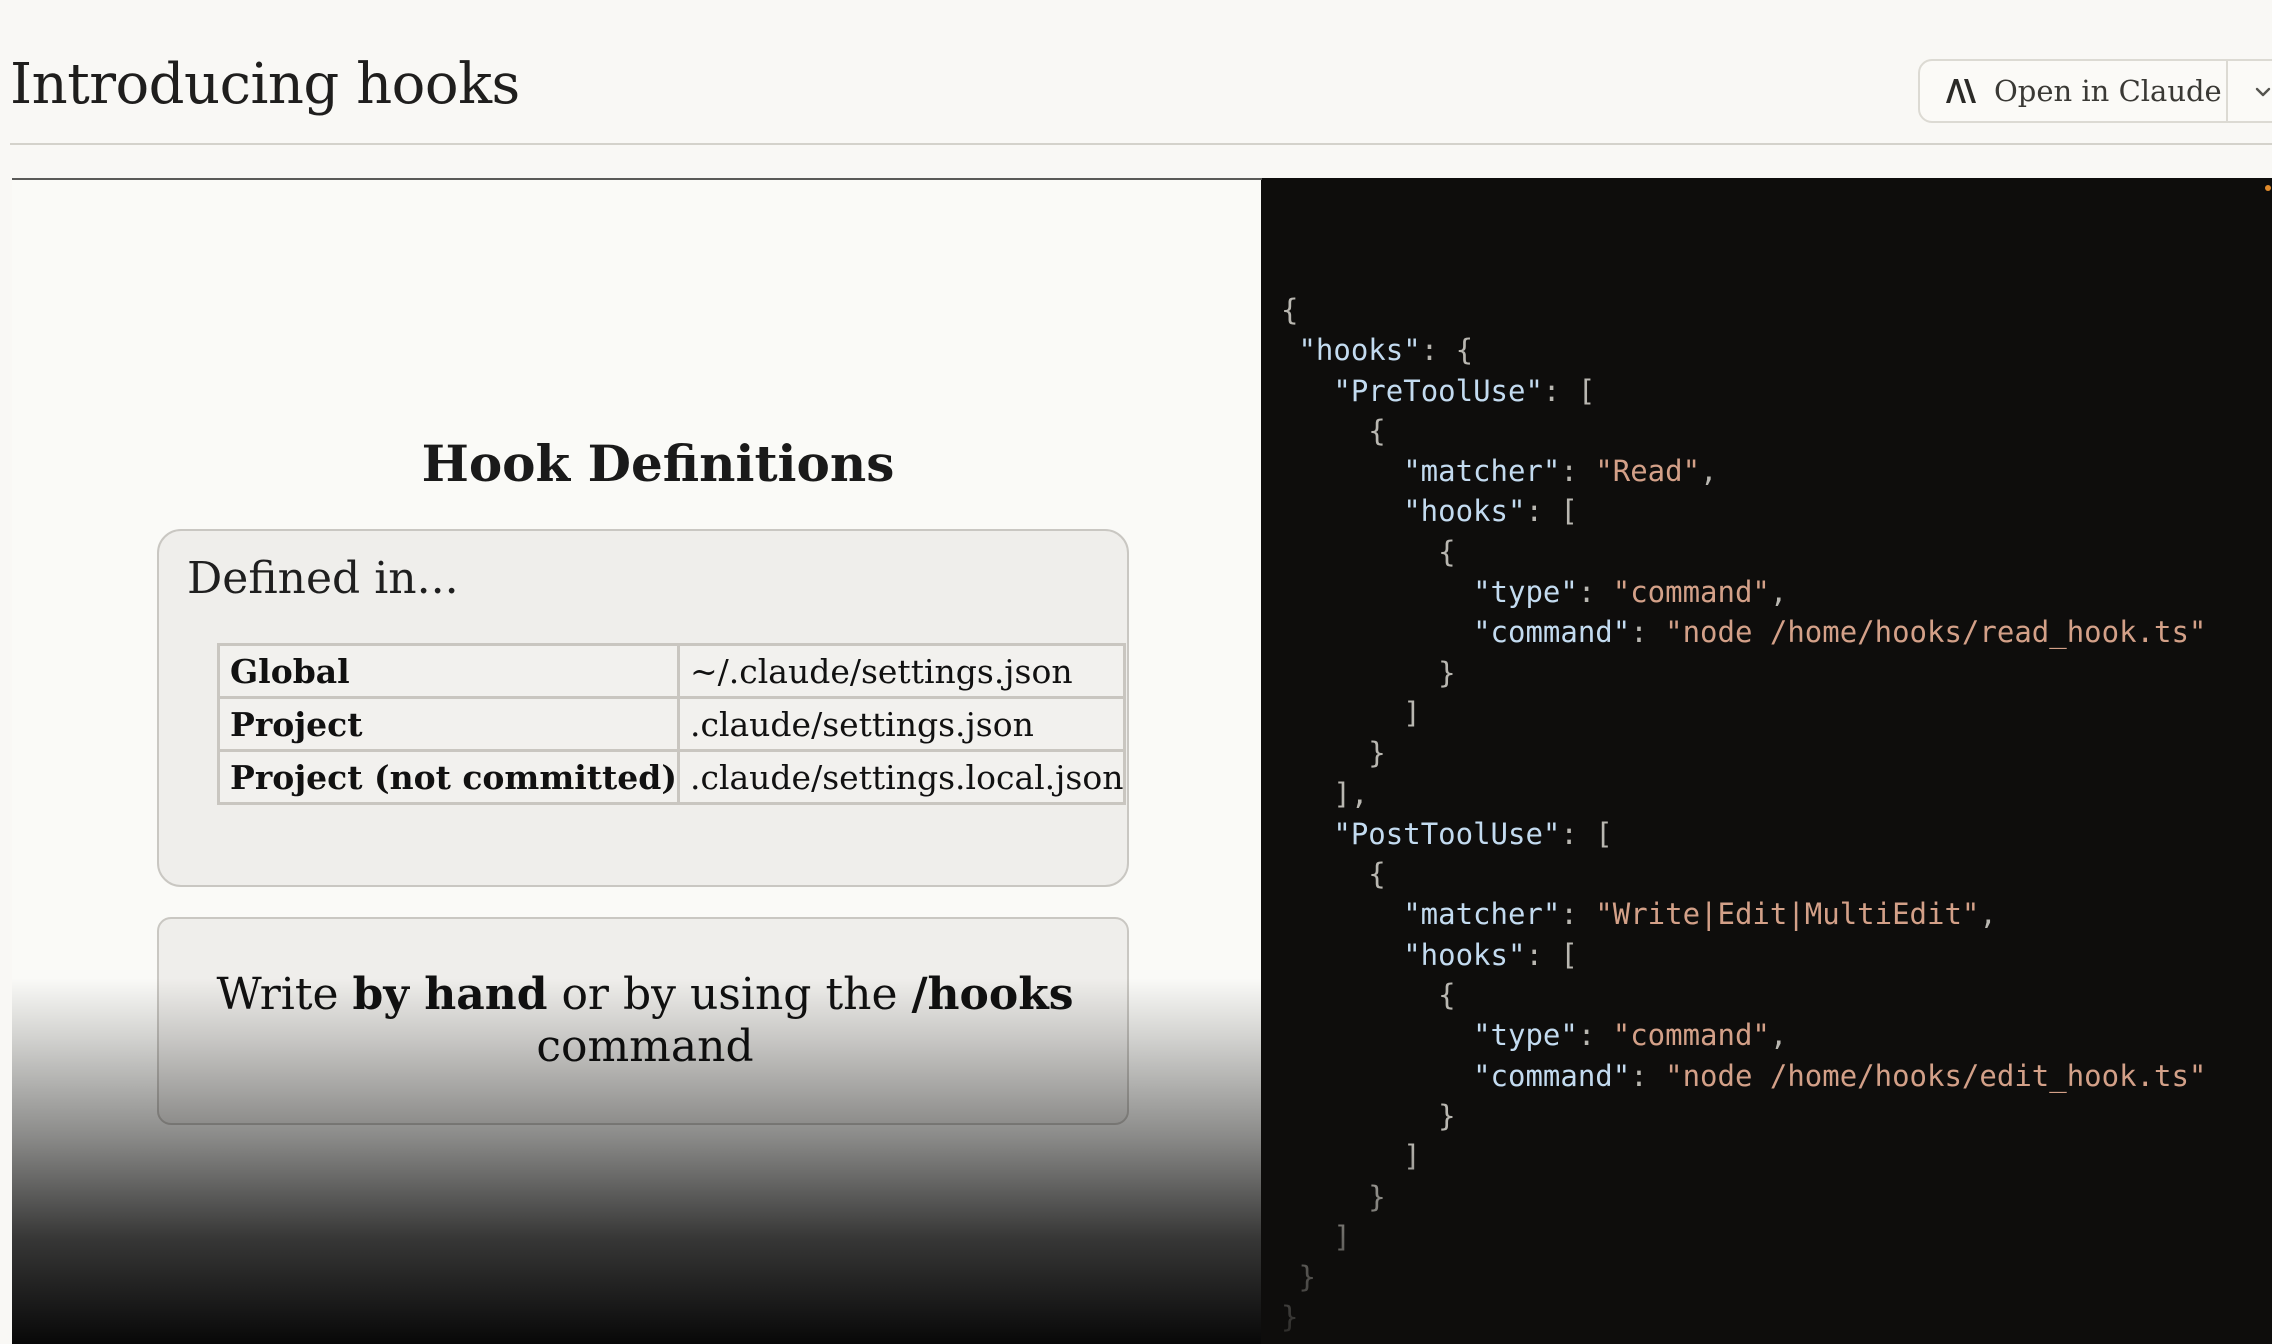  I want to click on code-string: "node /home/hooks/edit_hook.ts", so click(1936, 1075).